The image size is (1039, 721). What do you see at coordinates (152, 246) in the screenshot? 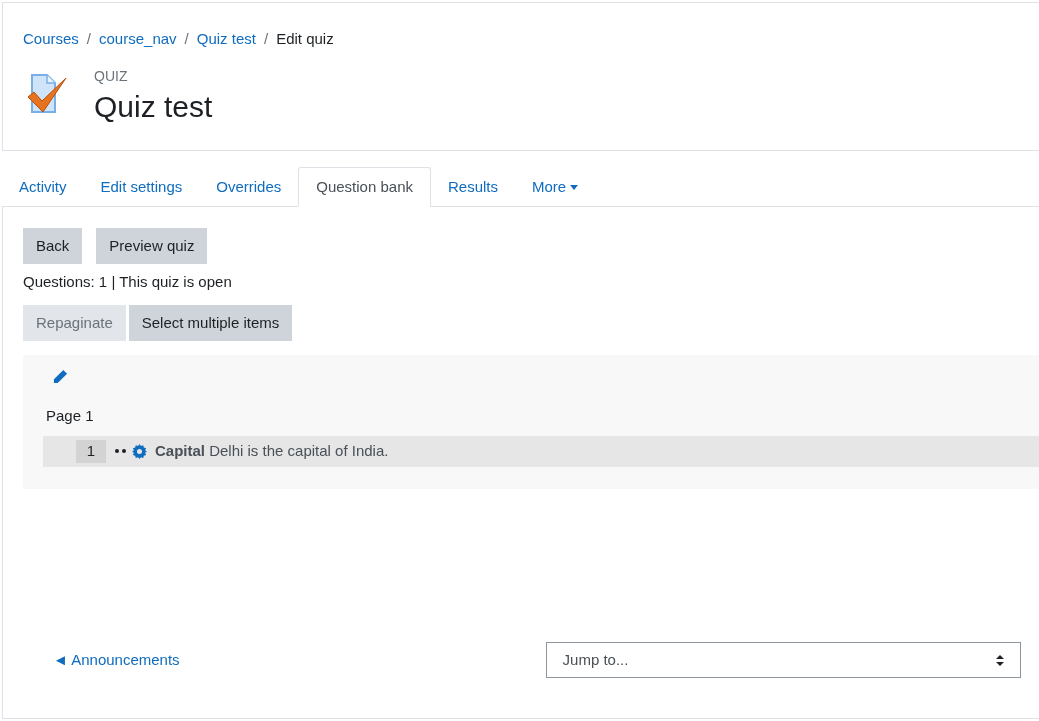
I see `action-button: Preview quiz` at bounding box center [152, 246].